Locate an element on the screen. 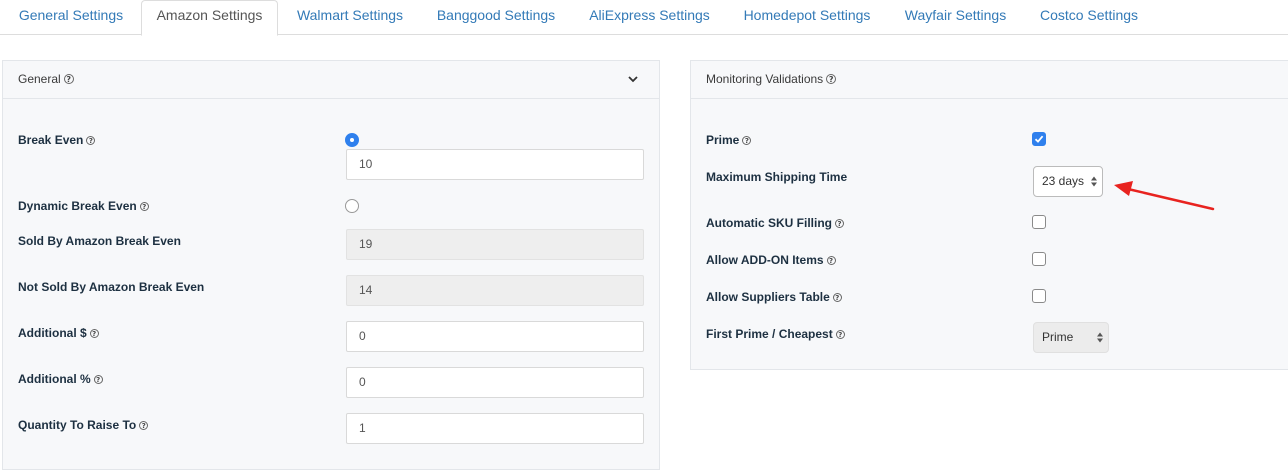 This screenshot has width=1288, height=470. tab-banggood-settings: Banggood Settings is located at coordinates (496, 17).